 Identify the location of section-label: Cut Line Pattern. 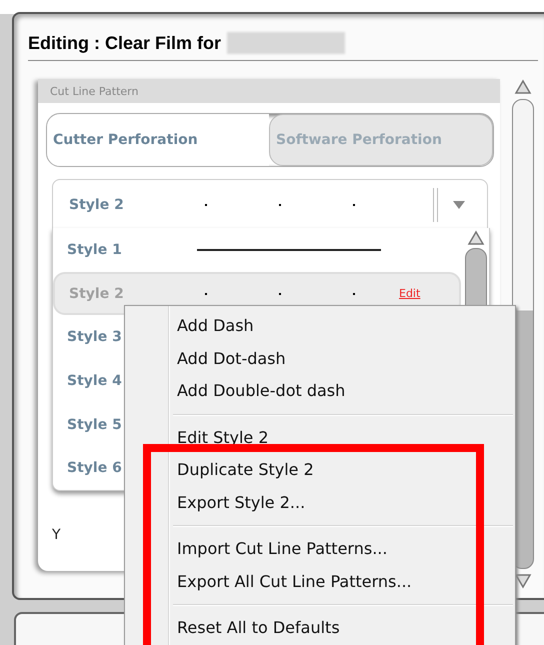
(94, 91).